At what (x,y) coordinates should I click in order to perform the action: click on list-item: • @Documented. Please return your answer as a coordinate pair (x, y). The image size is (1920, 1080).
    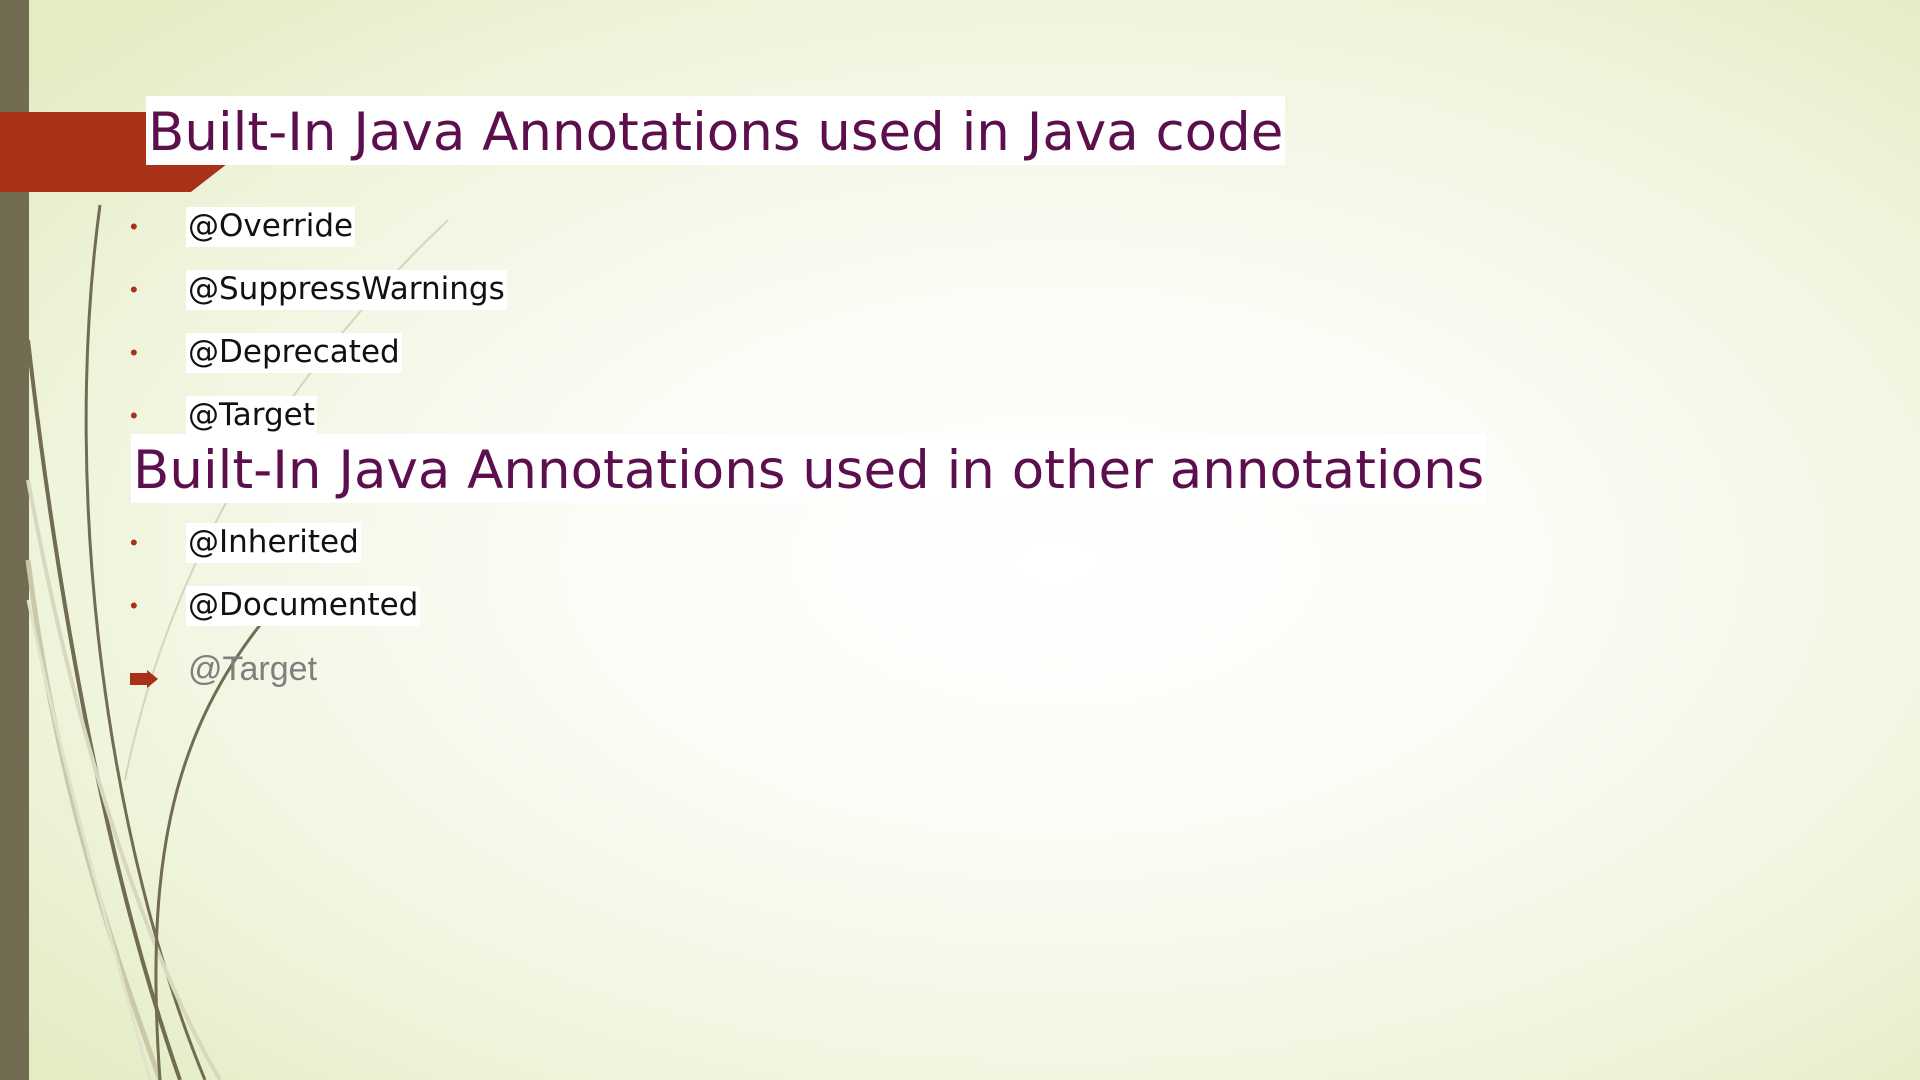
    Looking at the image, I should click on (275, 606).